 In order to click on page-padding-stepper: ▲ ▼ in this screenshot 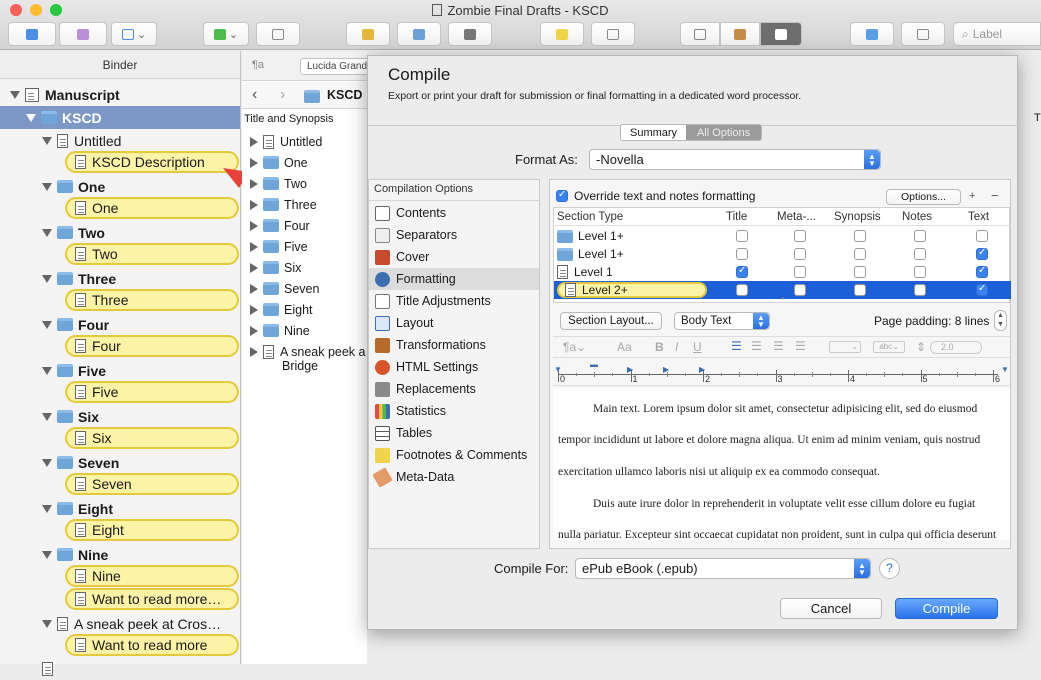, I will do `click(1000, 320)`.